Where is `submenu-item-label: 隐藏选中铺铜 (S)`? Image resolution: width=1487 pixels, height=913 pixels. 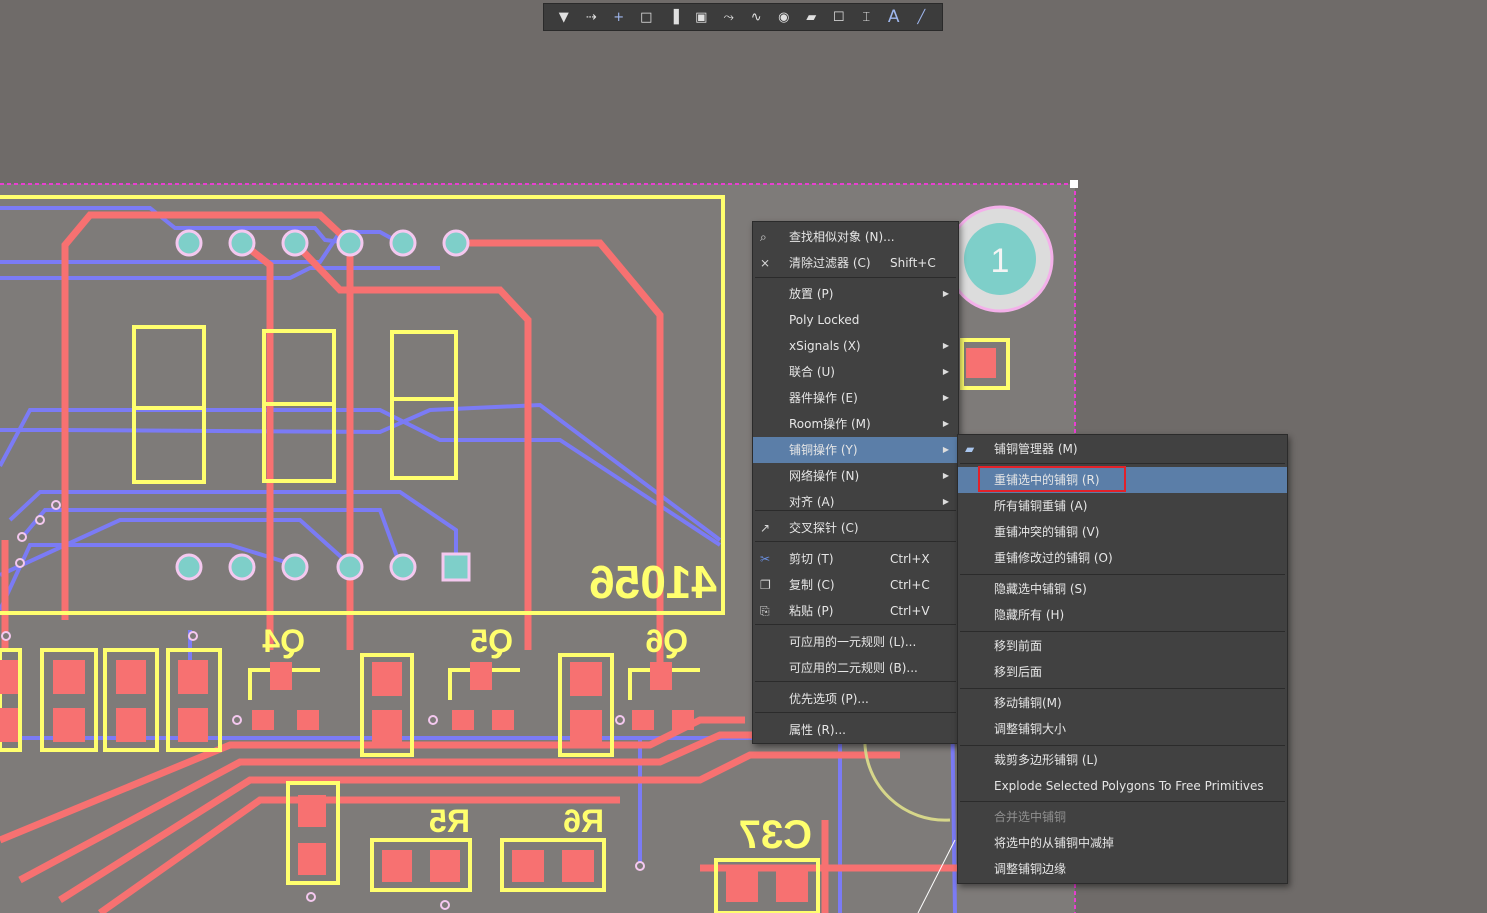 submenu-item-label: 隐藏选中铺铜 (S) is located at coordinates (1040, 589).